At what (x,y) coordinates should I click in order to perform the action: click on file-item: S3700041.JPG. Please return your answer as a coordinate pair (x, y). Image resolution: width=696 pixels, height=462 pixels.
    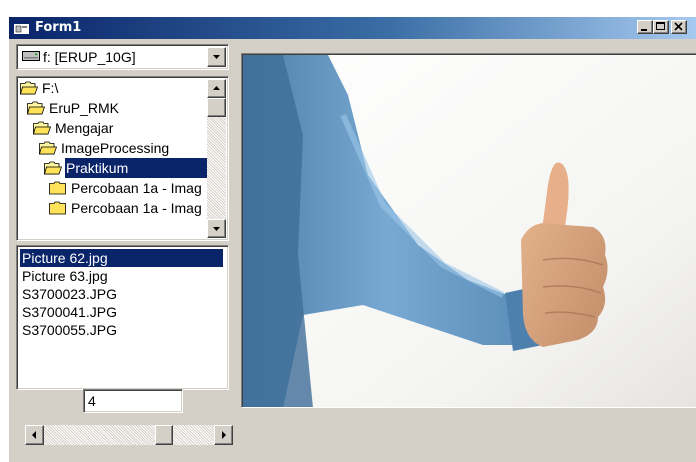
    Looking at the image, I should click on (68, 312).